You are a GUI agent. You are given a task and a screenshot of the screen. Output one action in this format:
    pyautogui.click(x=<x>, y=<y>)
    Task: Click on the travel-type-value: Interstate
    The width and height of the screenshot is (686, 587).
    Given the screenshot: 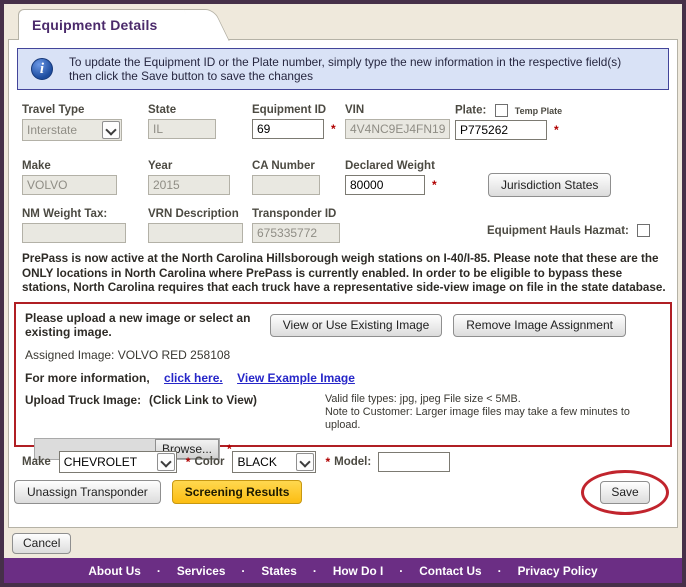 What is the action you would take?
    pyautogui.click(x=52, y=130)
    